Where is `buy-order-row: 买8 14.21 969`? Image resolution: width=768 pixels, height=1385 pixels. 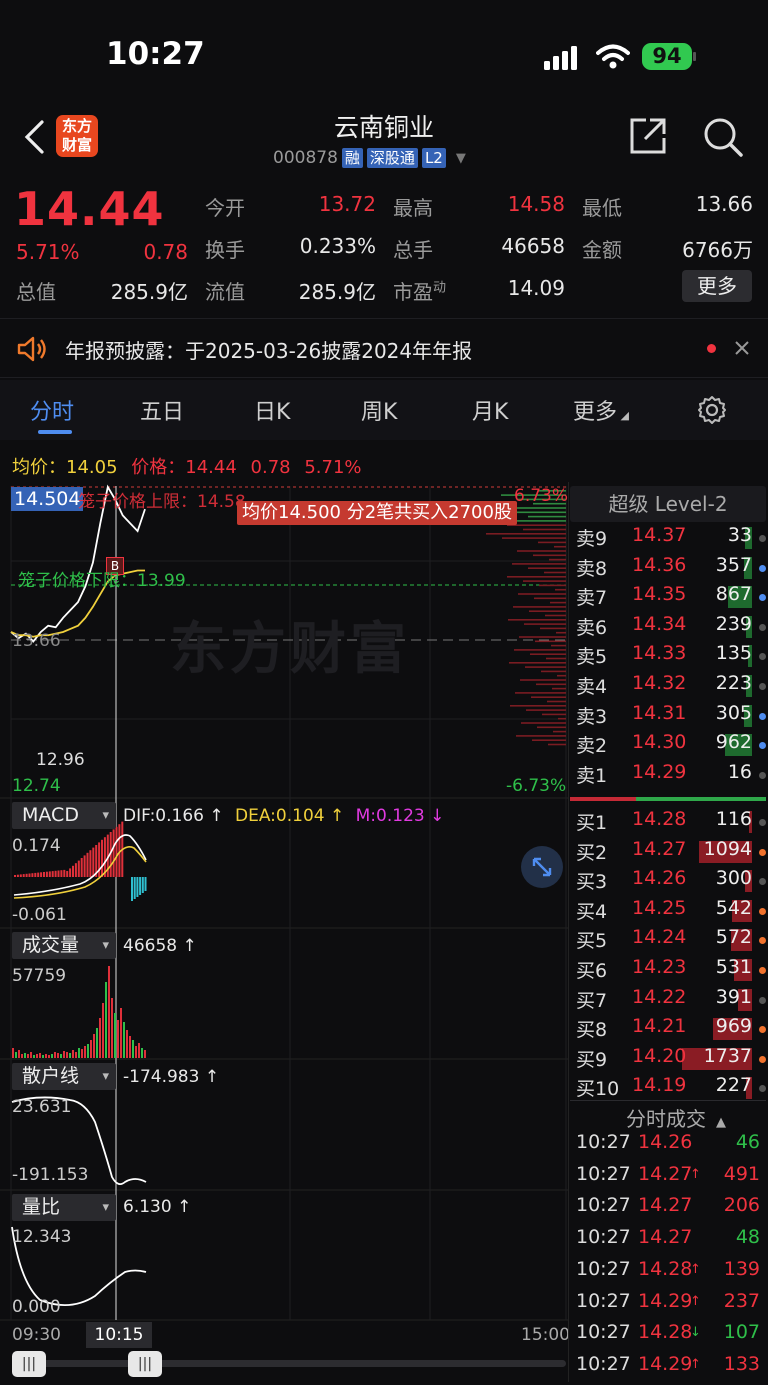
buy-order-row: 买8 14.21 969 is located at coordinates (671, 1030).